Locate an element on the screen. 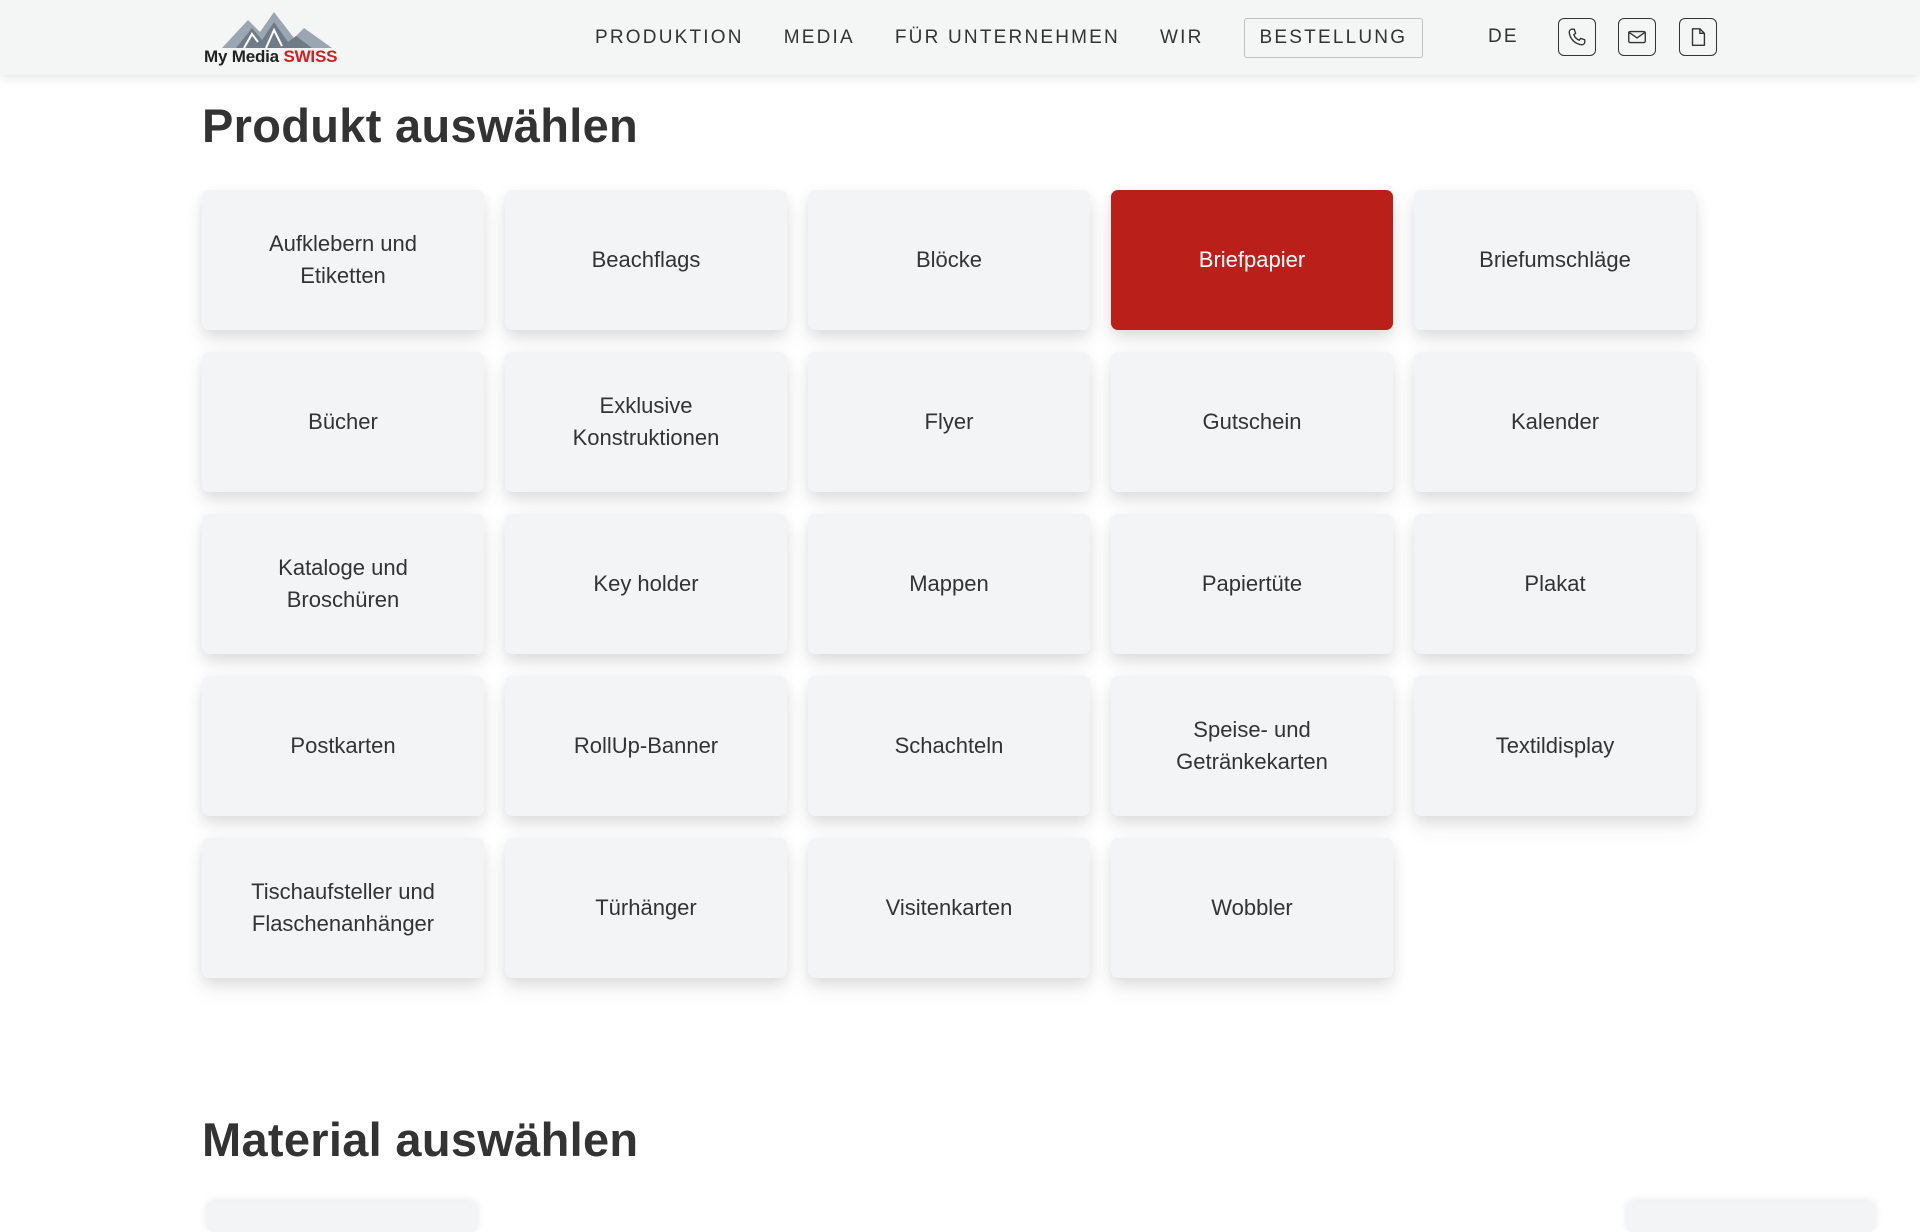 The image size is (1920, 1232). product-card: Flyer is located at coordinates (949, 422).